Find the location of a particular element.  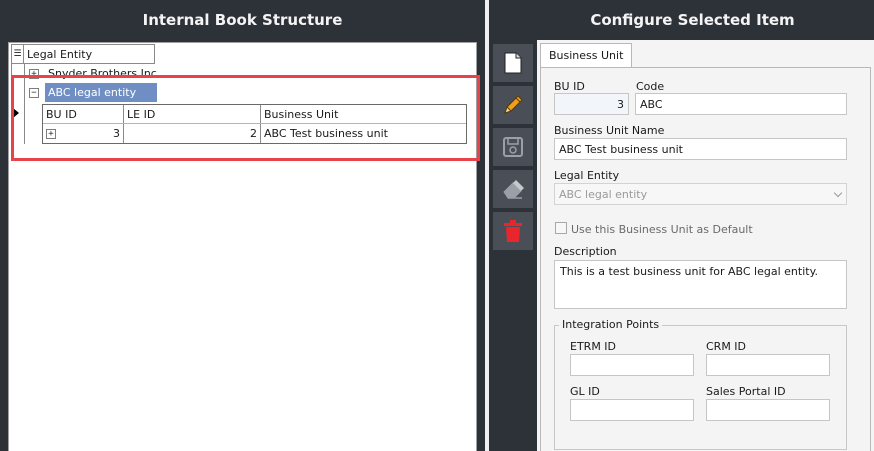

bu-id-label: BU ID is located at coordinates (569, 86).